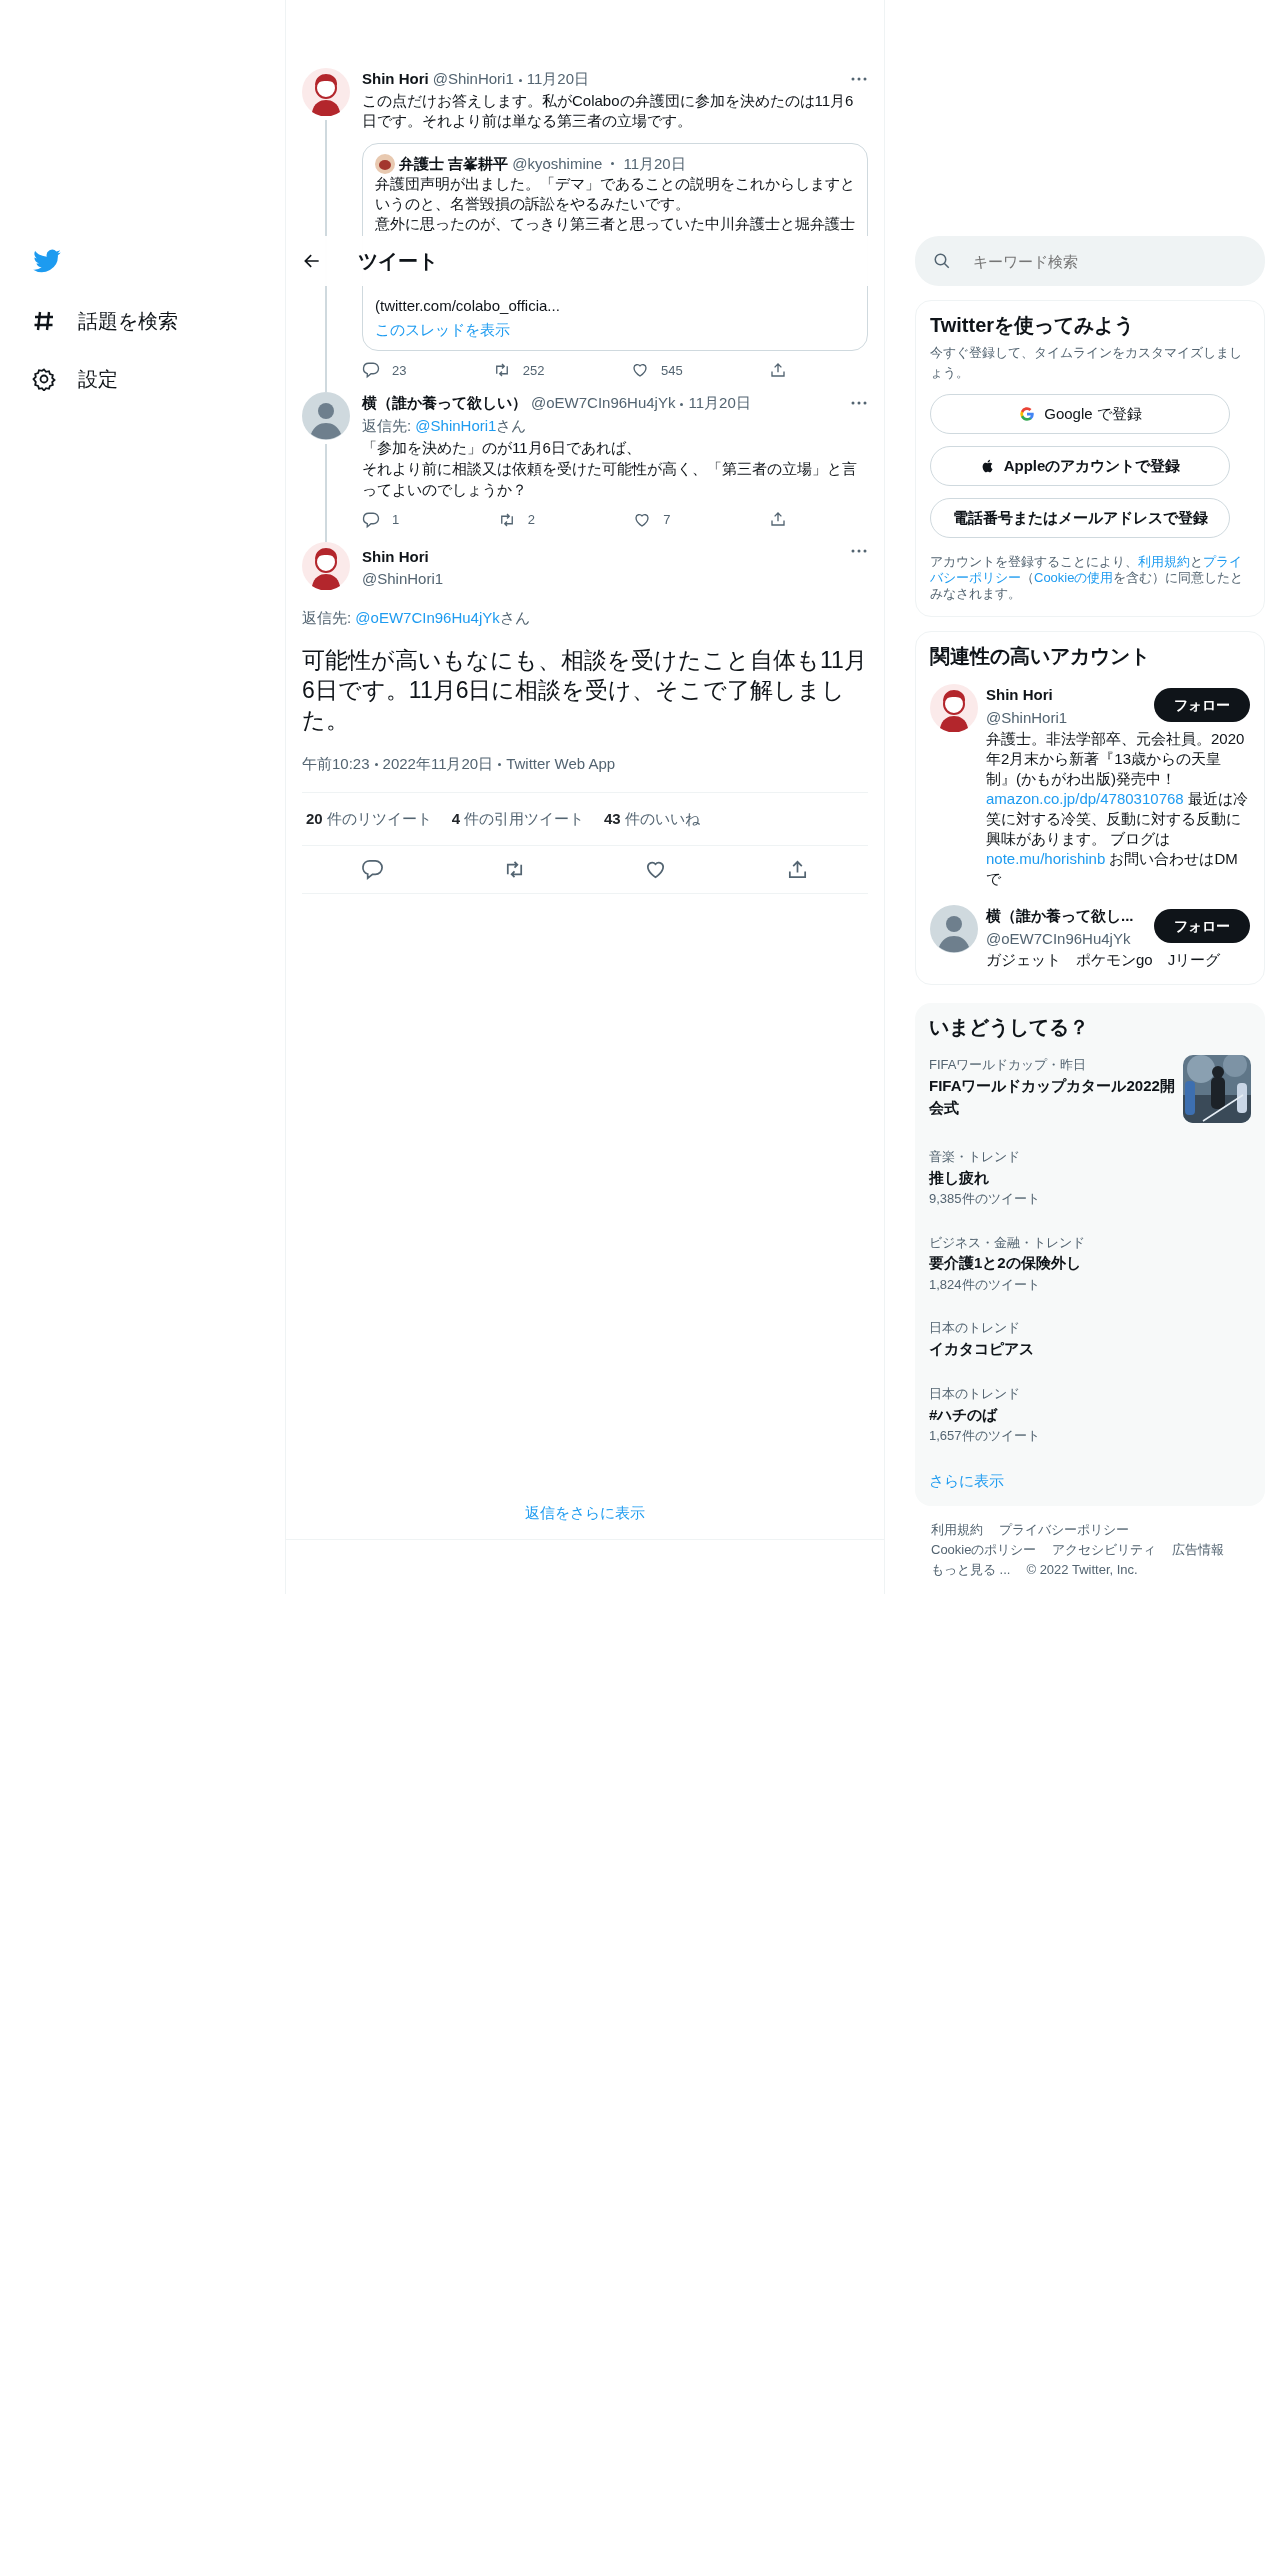 Image resolution: width=1284 pixels, height=2568 pixels. I want to click on trend-count: 1,824件のツイート, so click(985, 1284).